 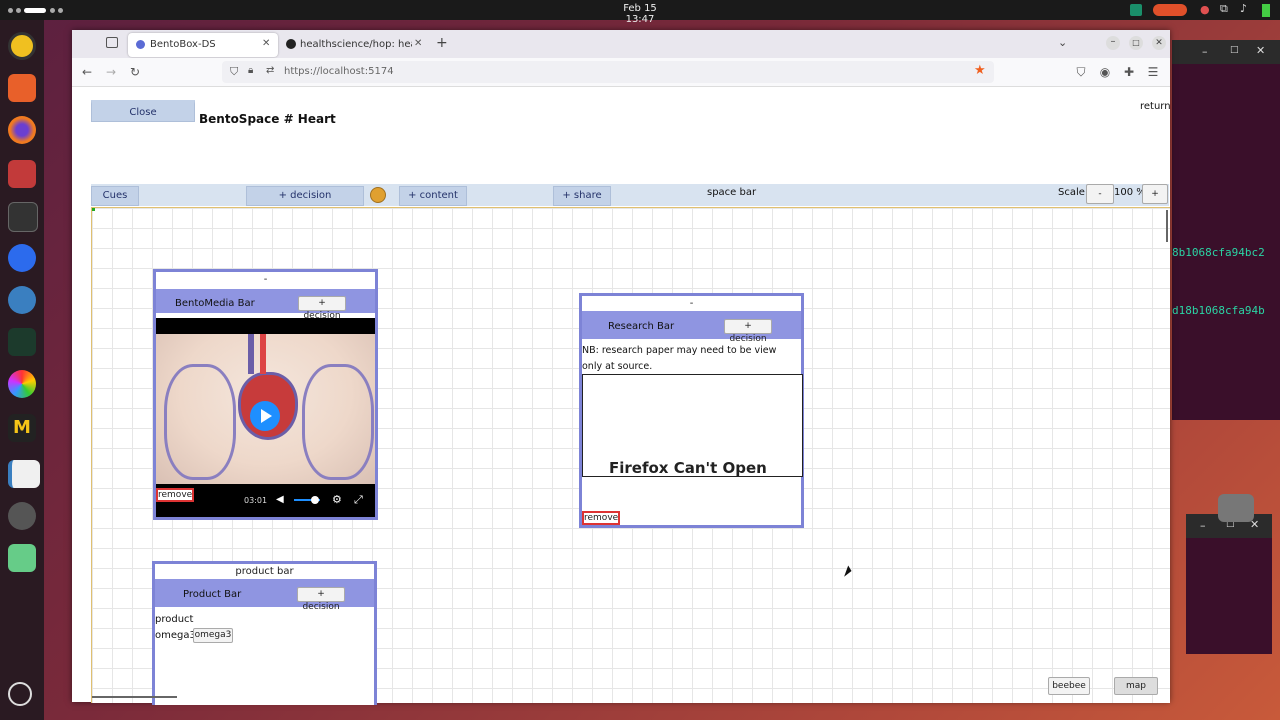 I want to click on background-terminal-window: – □ ✕ 8b1068cfa94bc2 d18b1068cfa94b, so click(x=1226, y=230).